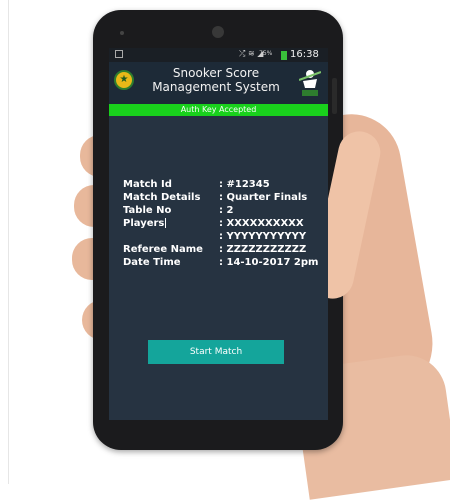 The width and height of the screenshot is (450, 500). Describe the element at coordinates (122, 33) in the screenshot. I see `phone-sensor` at that location.